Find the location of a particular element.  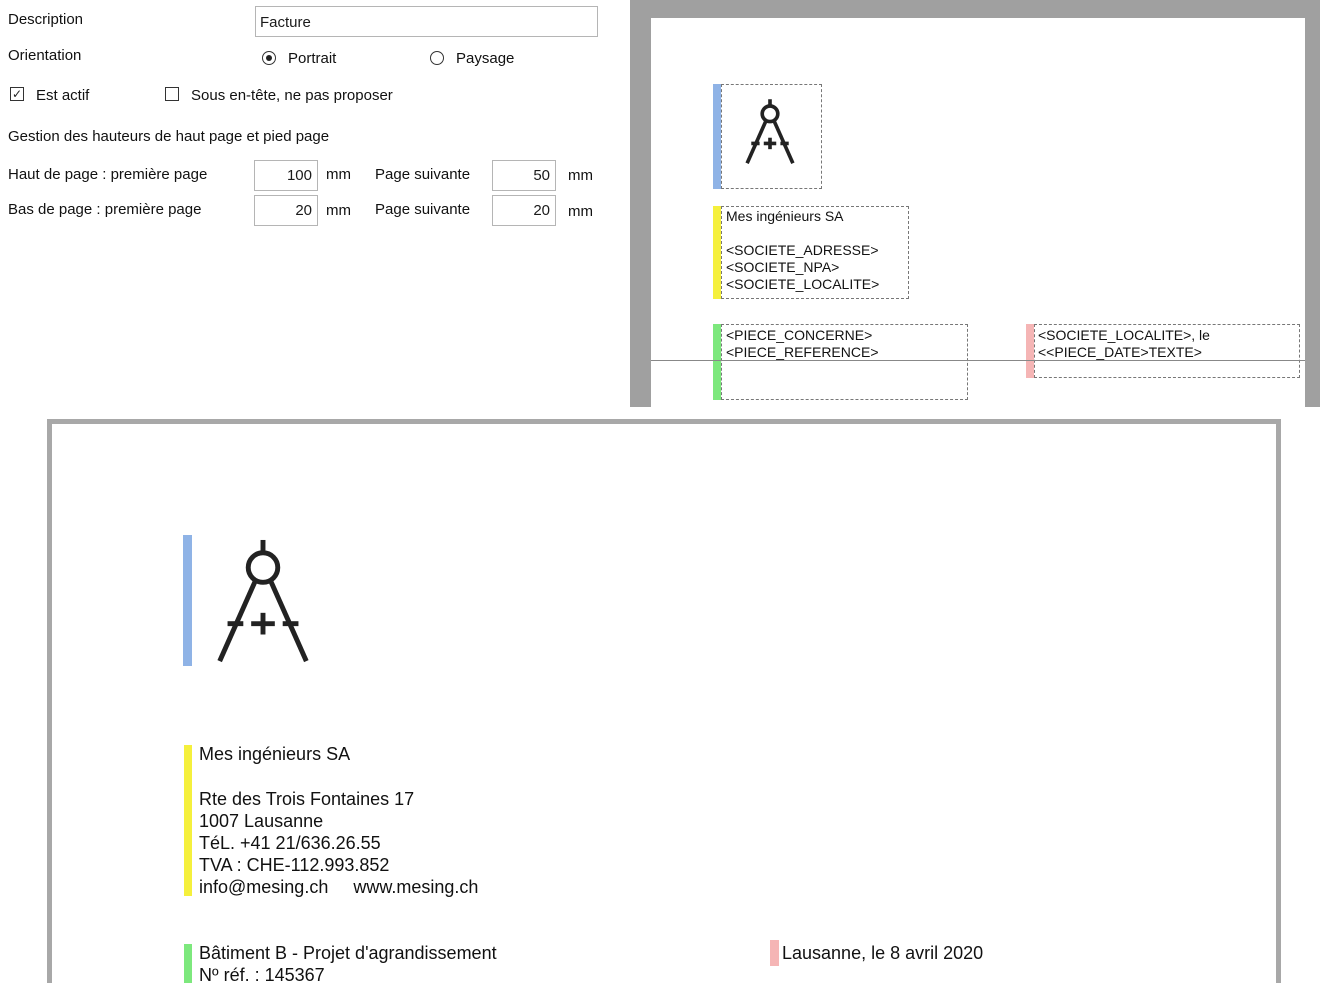

radio-portrait-label: Portrait is located at coordinates (312, 58).